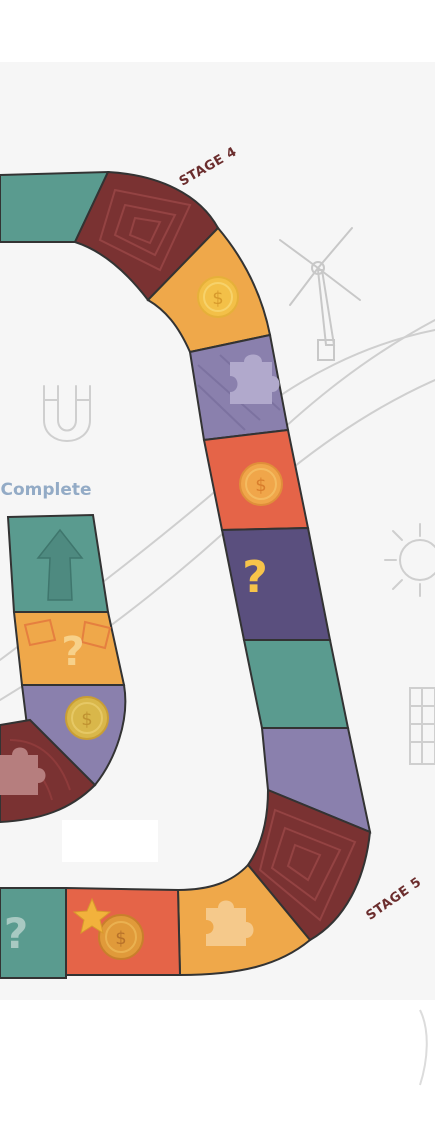 This screenshot has height=1121, width=435. I want to click on blank-card, so click(110, 841).